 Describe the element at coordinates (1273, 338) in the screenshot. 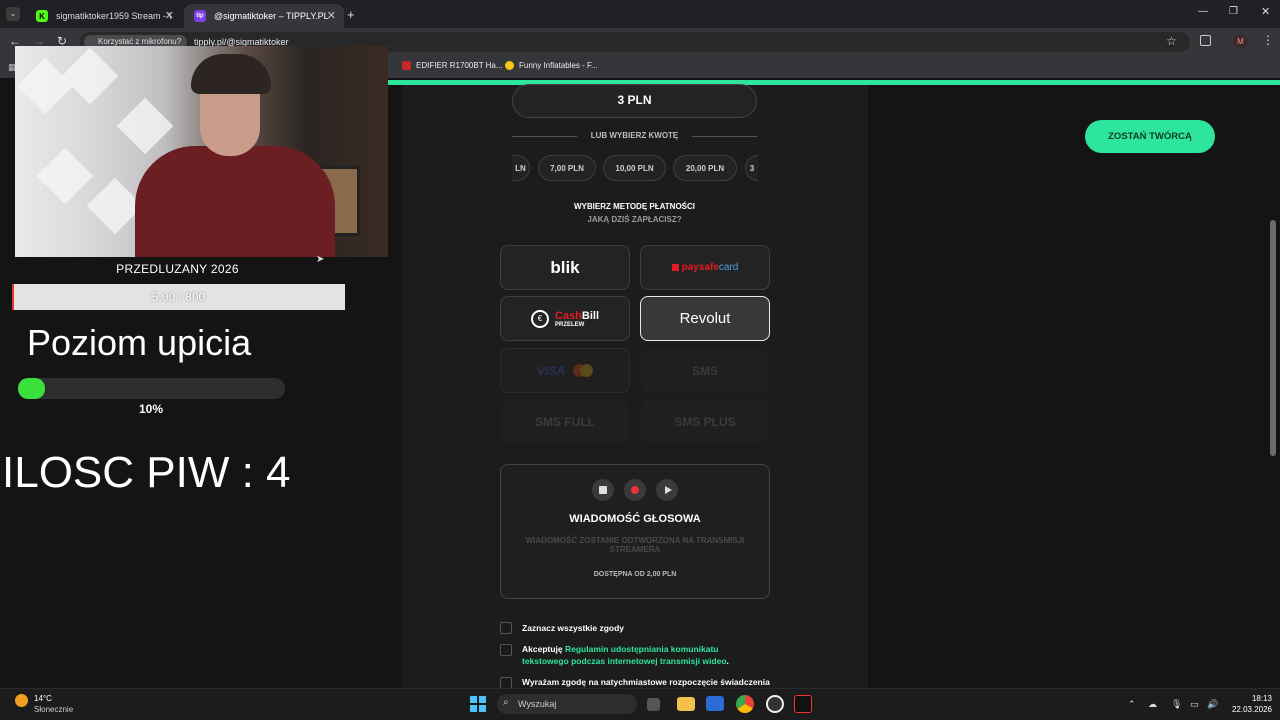

I see `page-scrollbar` at that location.